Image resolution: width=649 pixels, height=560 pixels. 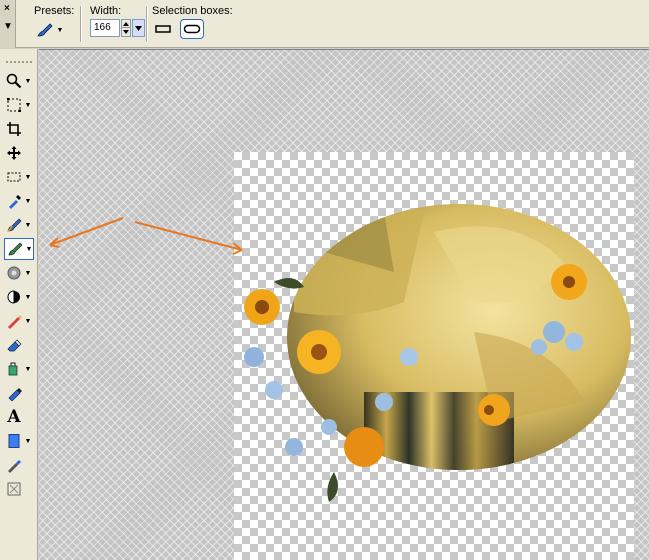 I want to click on crop-tool, so click(x=19, y=129).